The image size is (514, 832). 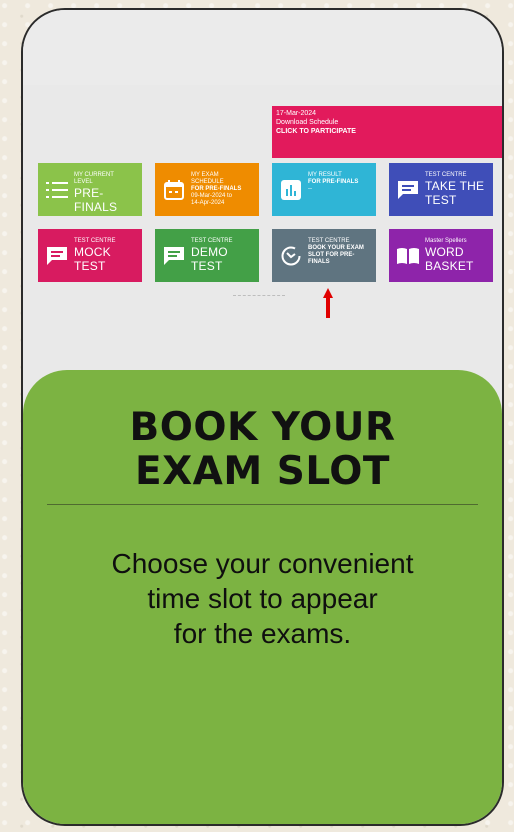 What do you see at coordinates (262, 633) in the screenshot?
I see `description-line: for the exams.` at bounding box center [262, 633].